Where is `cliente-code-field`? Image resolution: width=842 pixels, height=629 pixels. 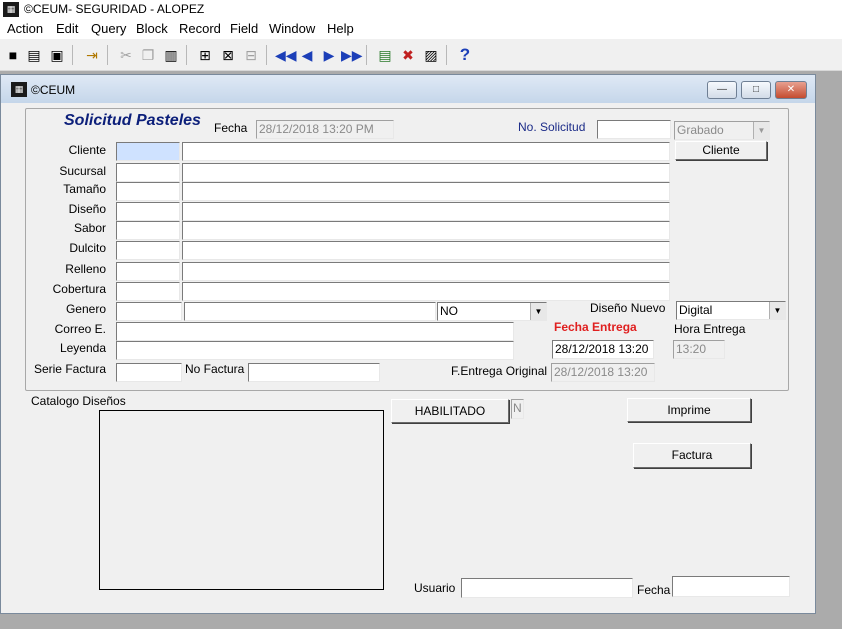
cliente-code-field is located at coordinates (148, 151).